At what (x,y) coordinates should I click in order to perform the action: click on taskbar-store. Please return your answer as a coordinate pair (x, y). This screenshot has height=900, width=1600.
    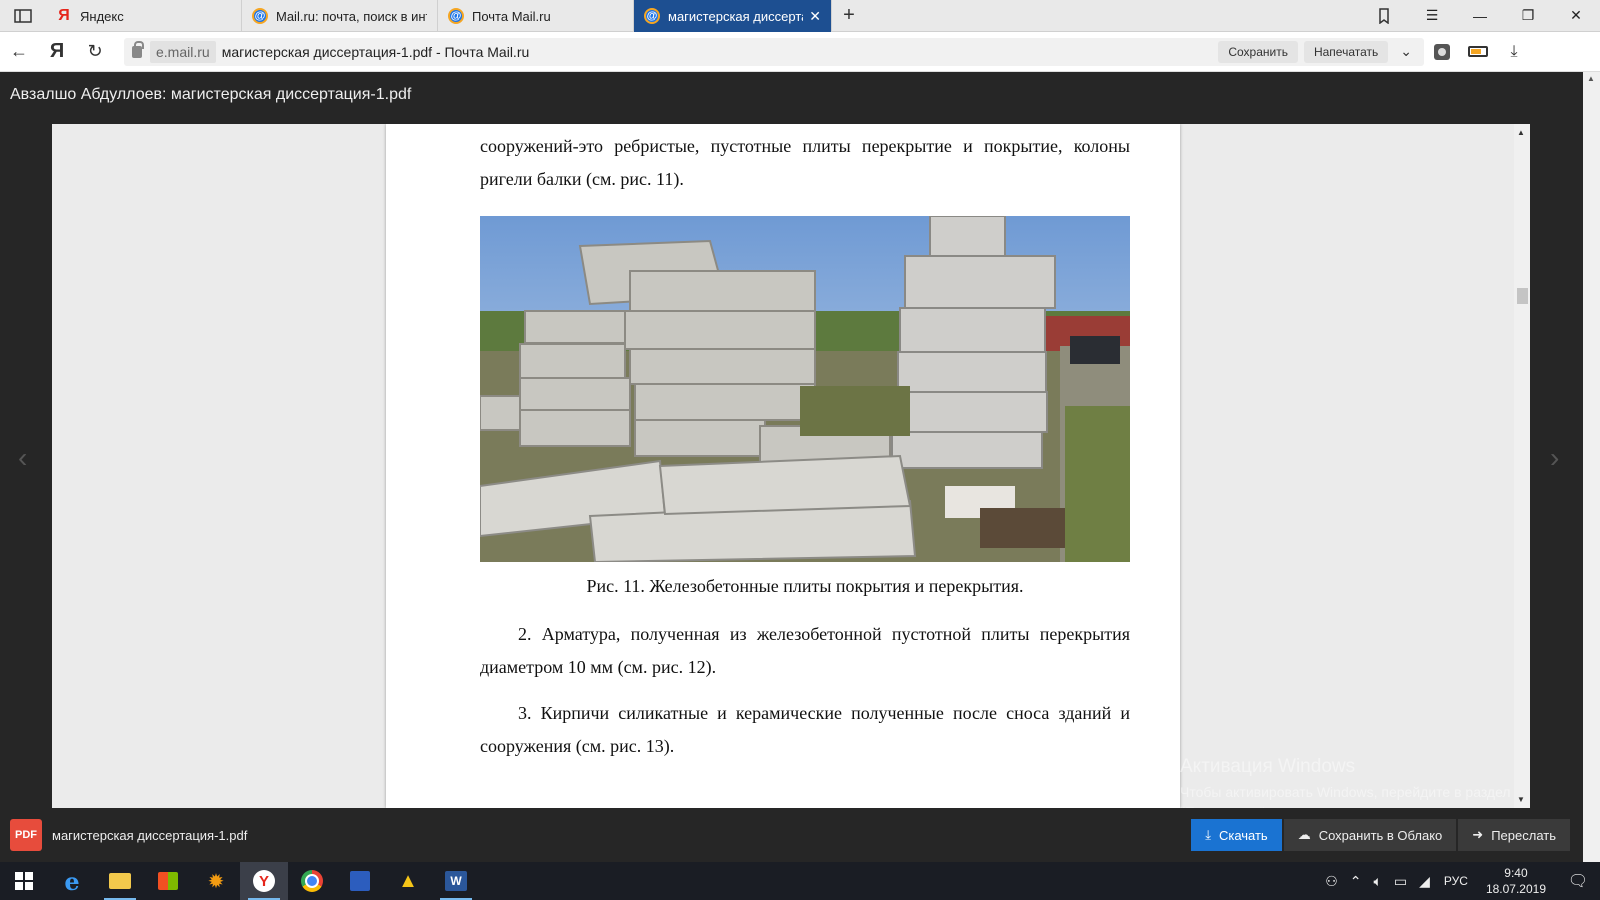
    Looking at the image, I should click on (168, 881).